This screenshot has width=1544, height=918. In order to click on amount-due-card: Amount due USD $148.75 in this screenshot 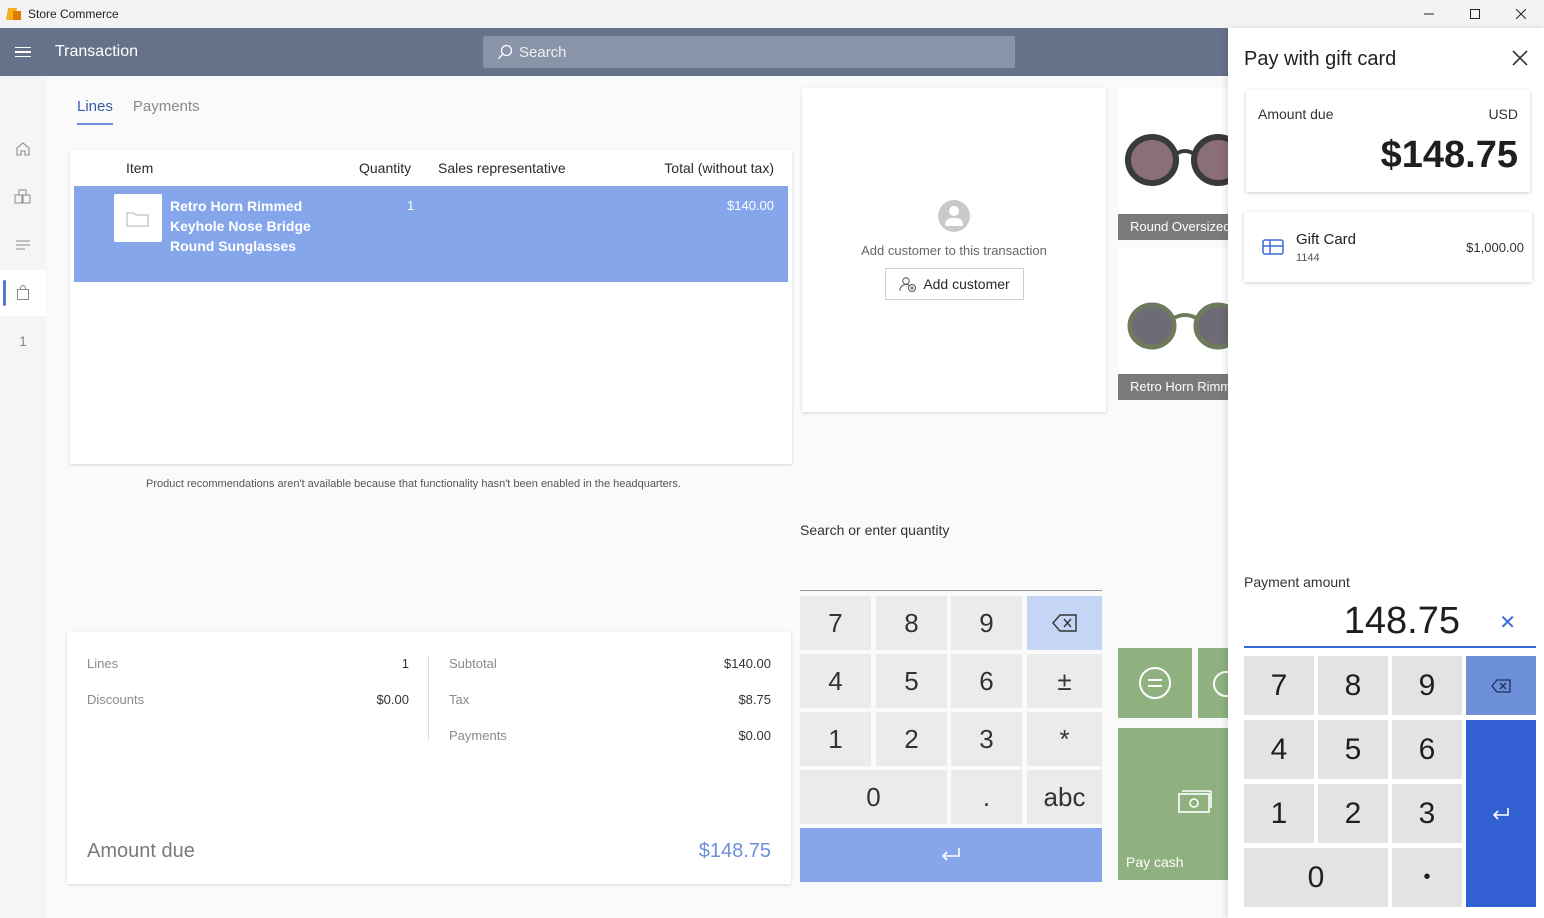, I will do `click(1388, 141)`.